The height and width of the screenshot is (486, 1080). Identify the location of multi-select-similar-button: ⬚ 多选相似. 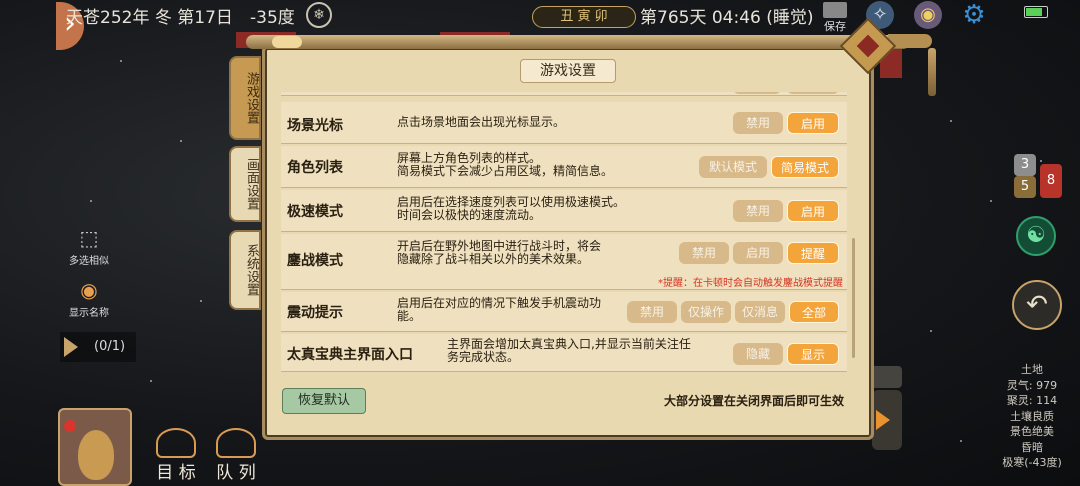
(89, 246).